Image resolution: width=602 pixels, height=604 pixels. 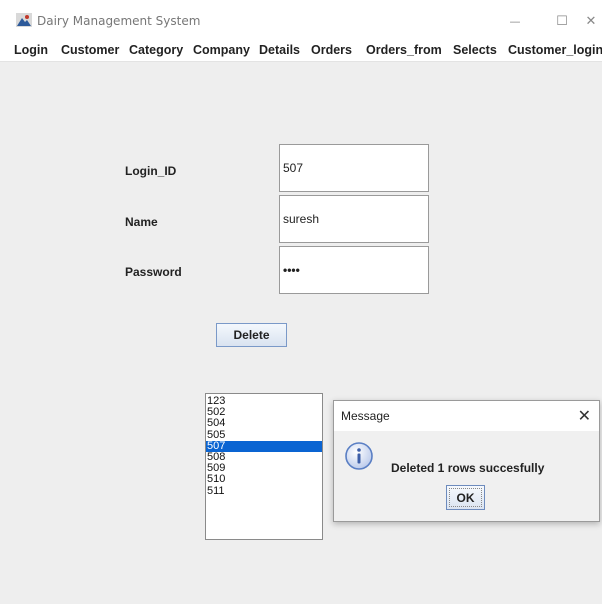 I want to click on password-label: Password, so click(x=153, y=272).